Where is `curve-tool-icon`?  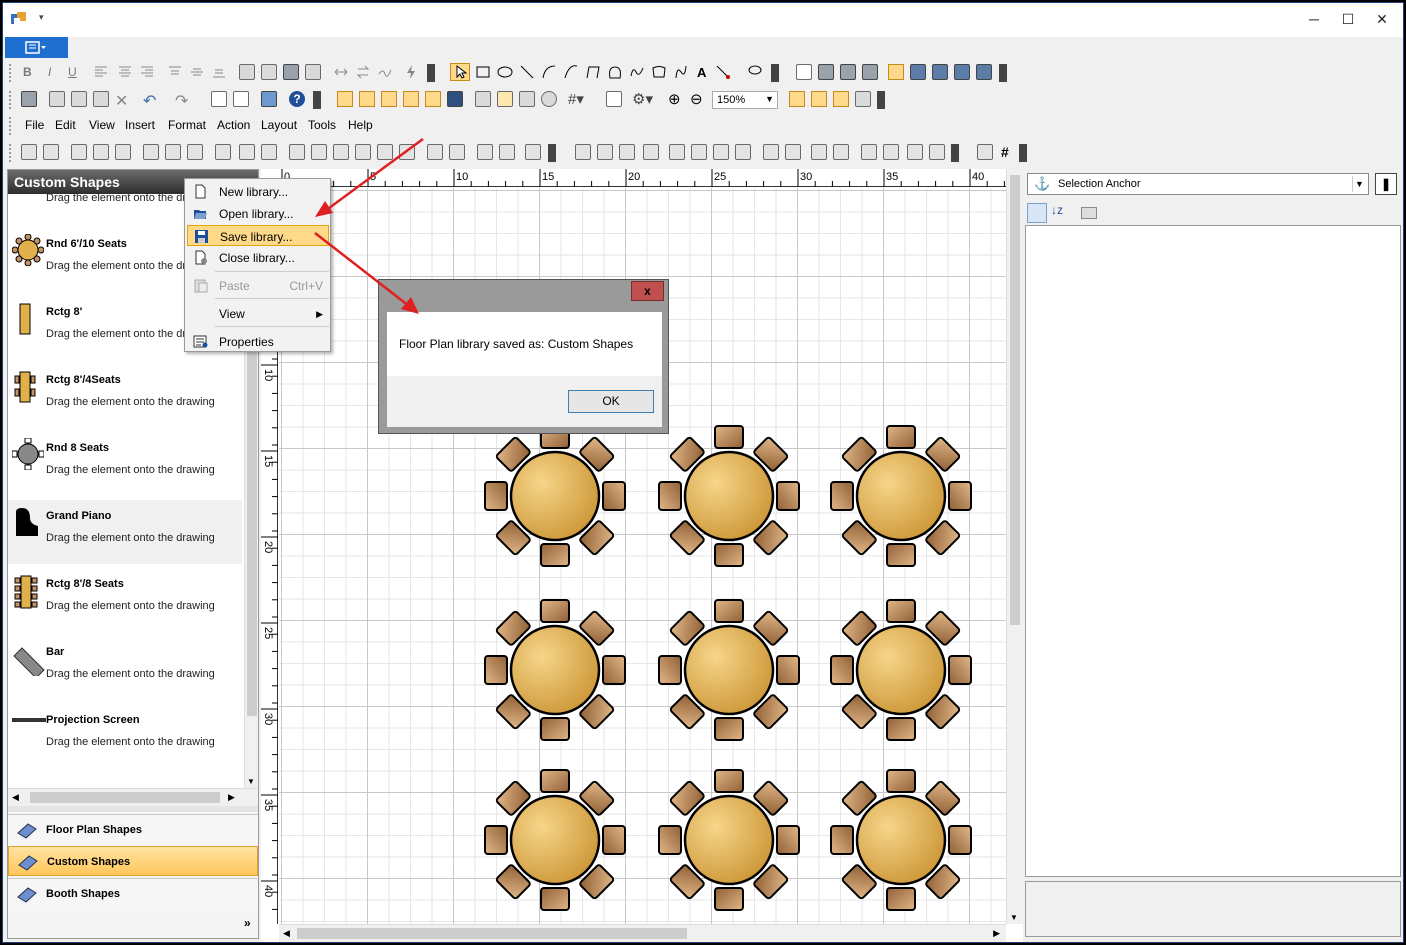 curve-tool-icon is located at coordinates (571, 72).